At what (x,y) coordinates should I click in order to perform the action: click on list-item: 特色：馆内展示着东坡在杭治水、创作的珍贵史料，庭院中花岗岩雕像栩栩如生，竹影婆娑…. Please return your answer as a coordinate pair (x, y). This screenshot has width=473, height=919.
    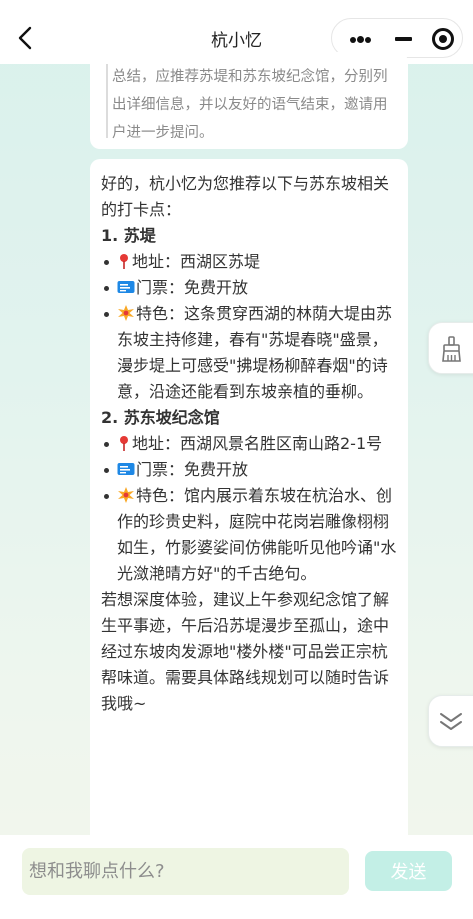
    Looking at the image, I should click on (250, 535).